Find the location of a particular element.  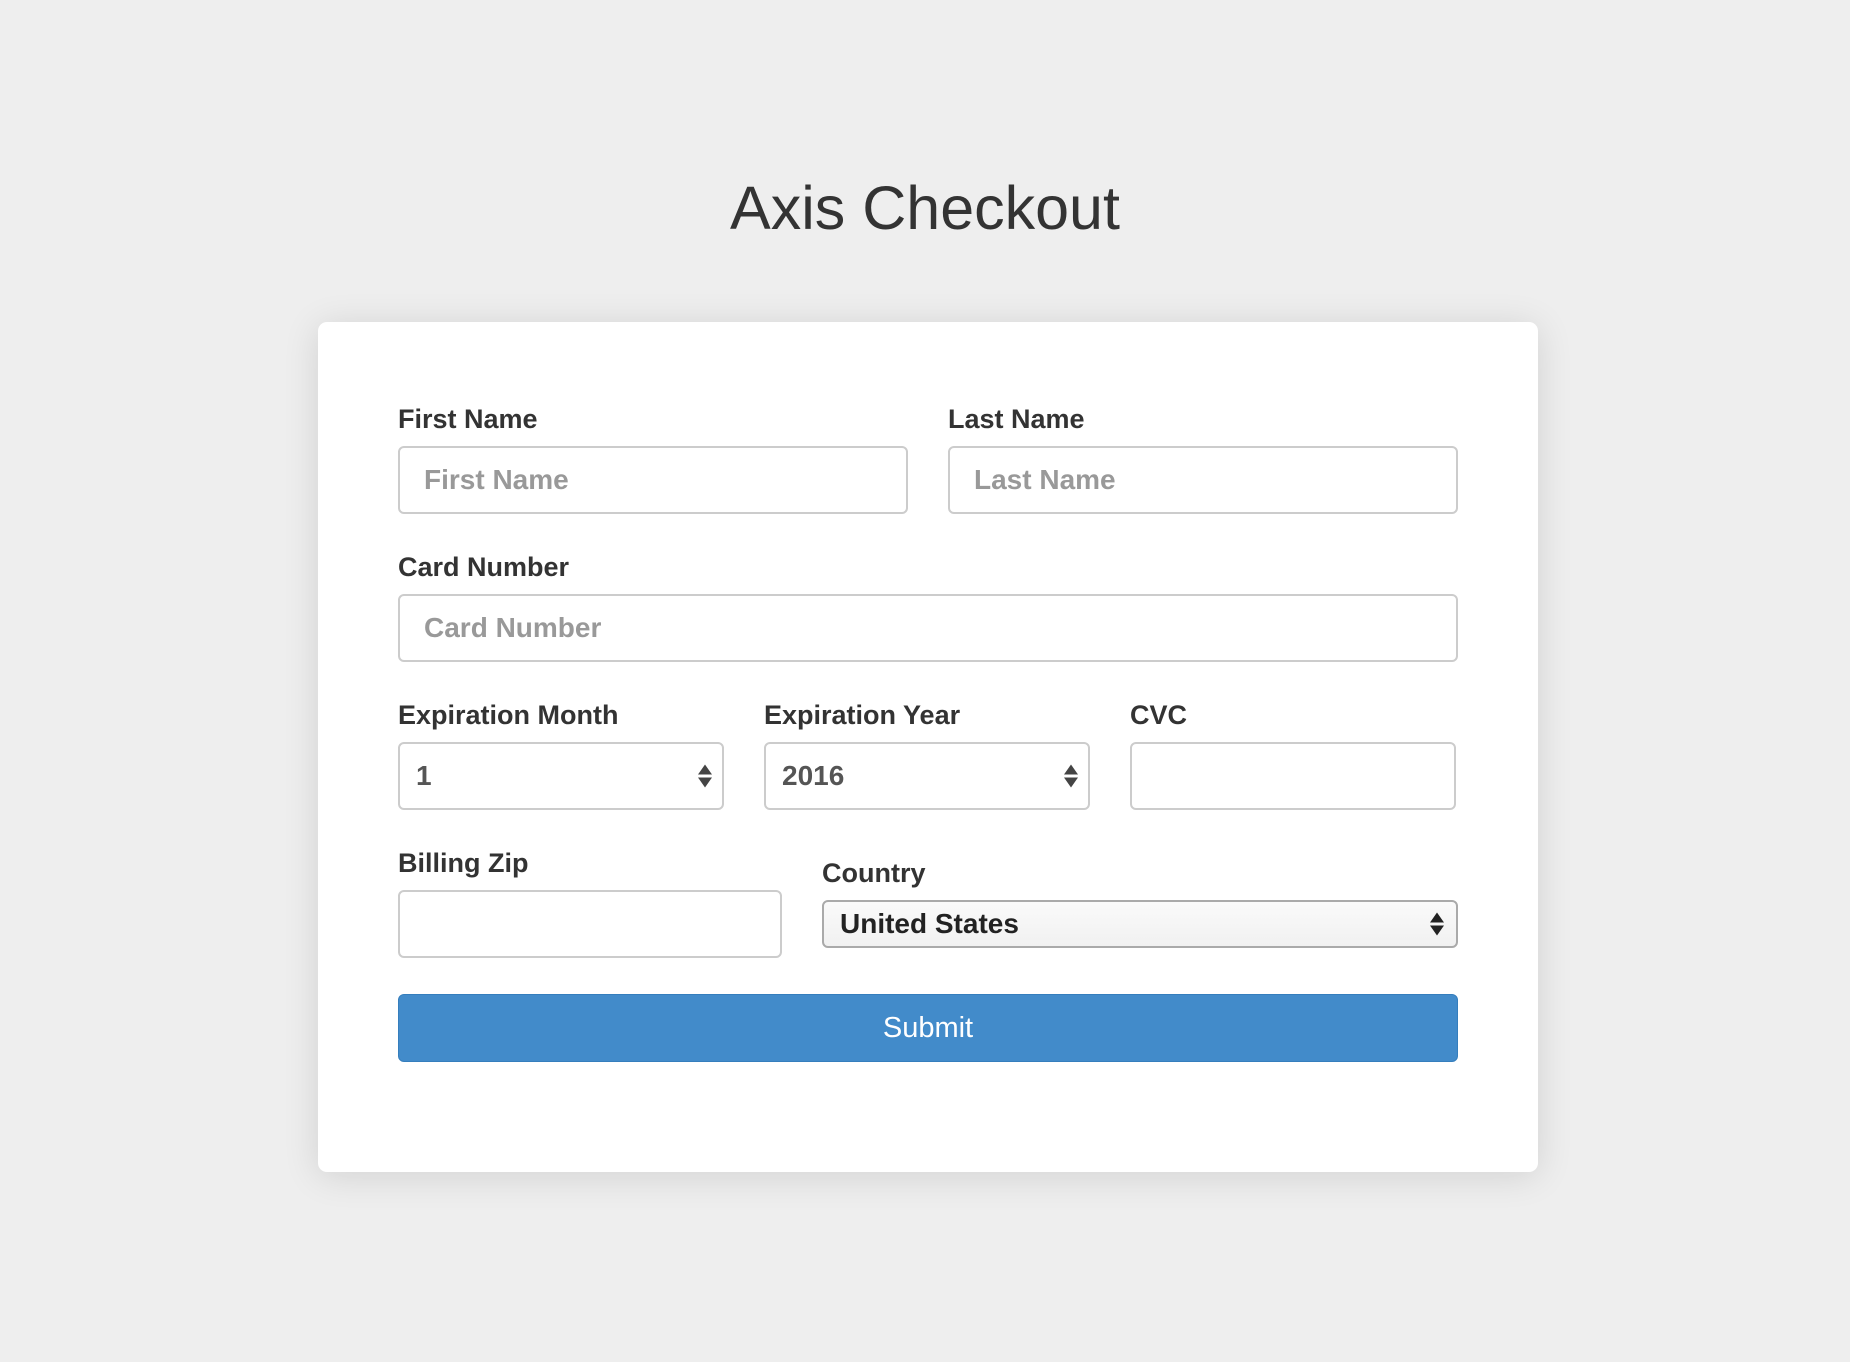

expiration-month-select: 1 is located at coordinates (561, 776).